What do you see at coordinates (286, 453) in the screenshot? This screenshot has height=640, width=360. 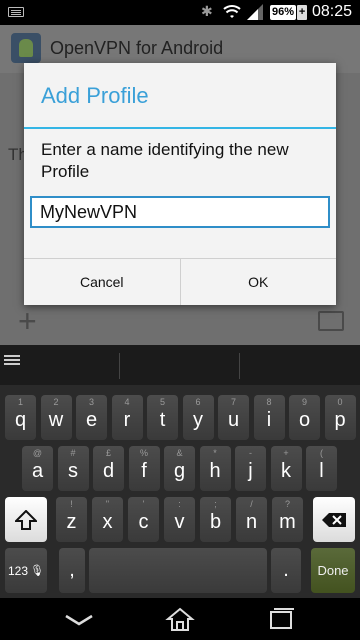 I see `key-alt-label: +` at bounding box center [286, 453].